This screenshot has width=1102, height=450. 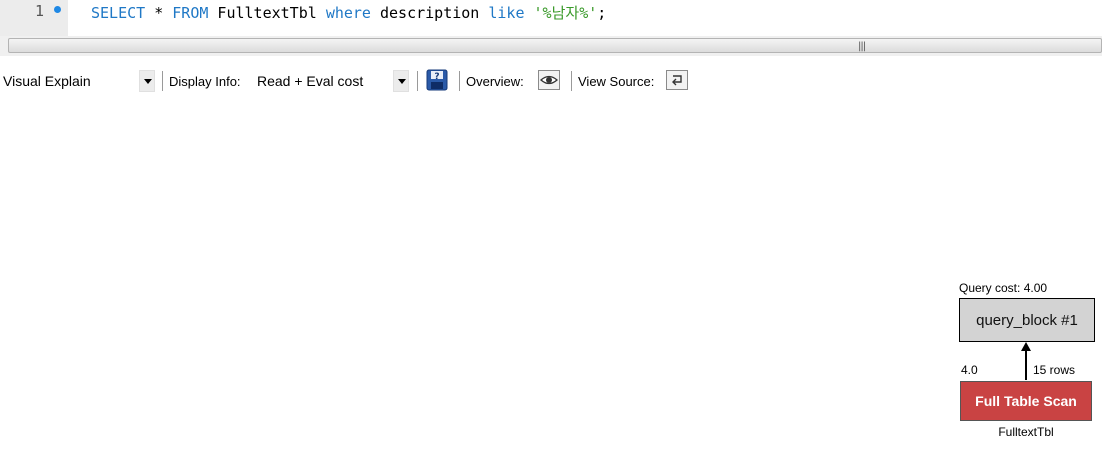 I want to click on code-token-plain: *, so click(x=159, y=13).